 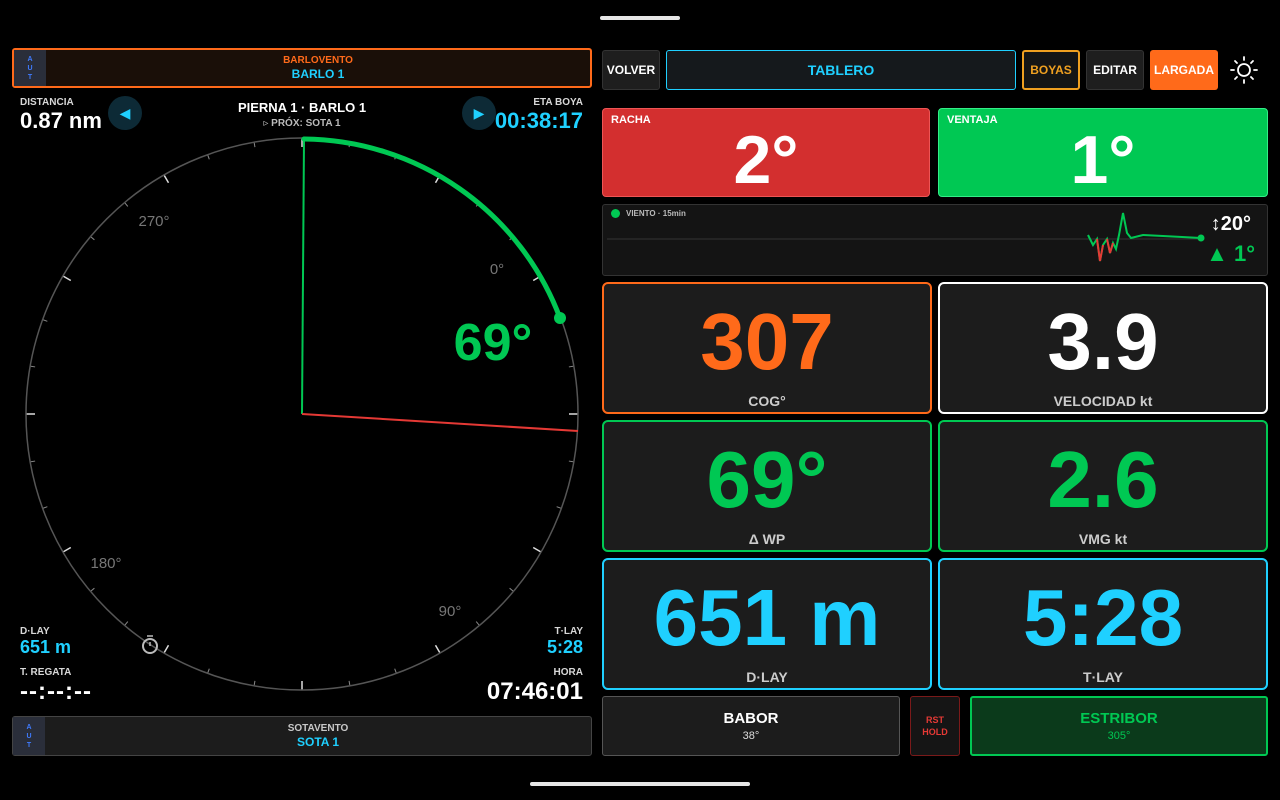 I want to click on tile-value: 3.9, so click(x=1103, y=341).